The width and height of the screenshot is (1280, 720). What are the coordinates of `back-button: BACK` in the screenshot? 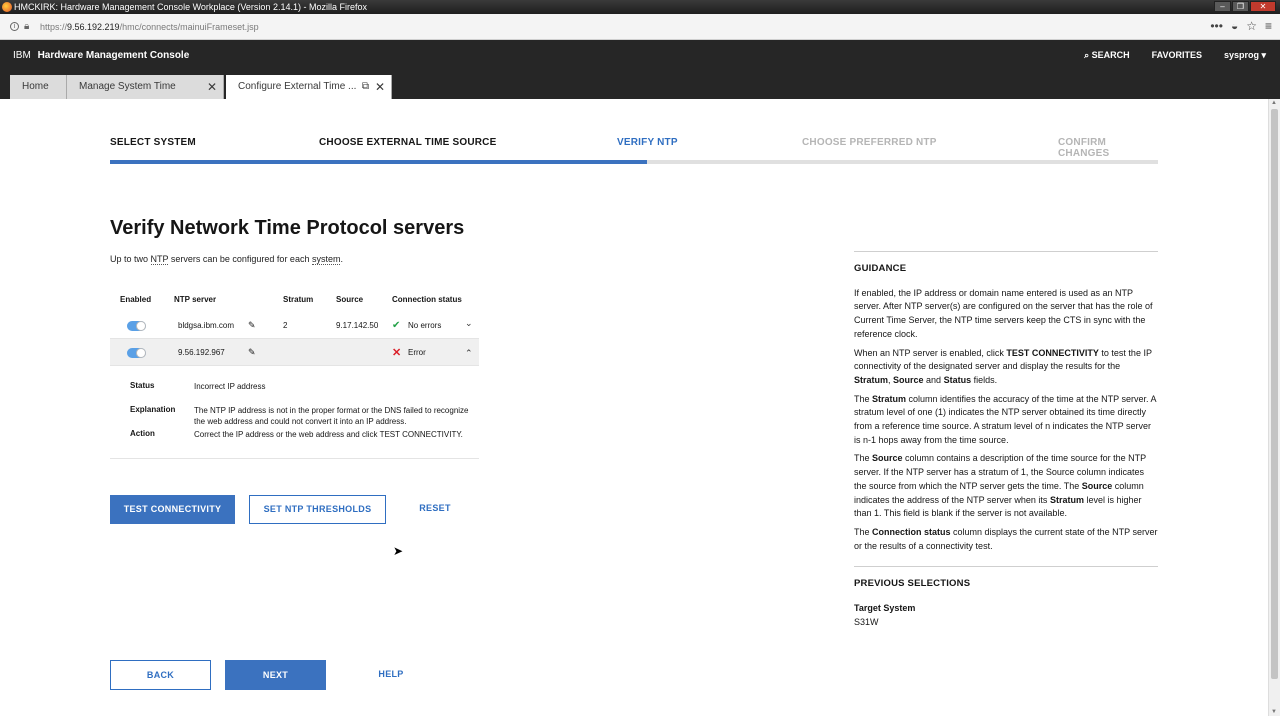 It's located at (160, 675).